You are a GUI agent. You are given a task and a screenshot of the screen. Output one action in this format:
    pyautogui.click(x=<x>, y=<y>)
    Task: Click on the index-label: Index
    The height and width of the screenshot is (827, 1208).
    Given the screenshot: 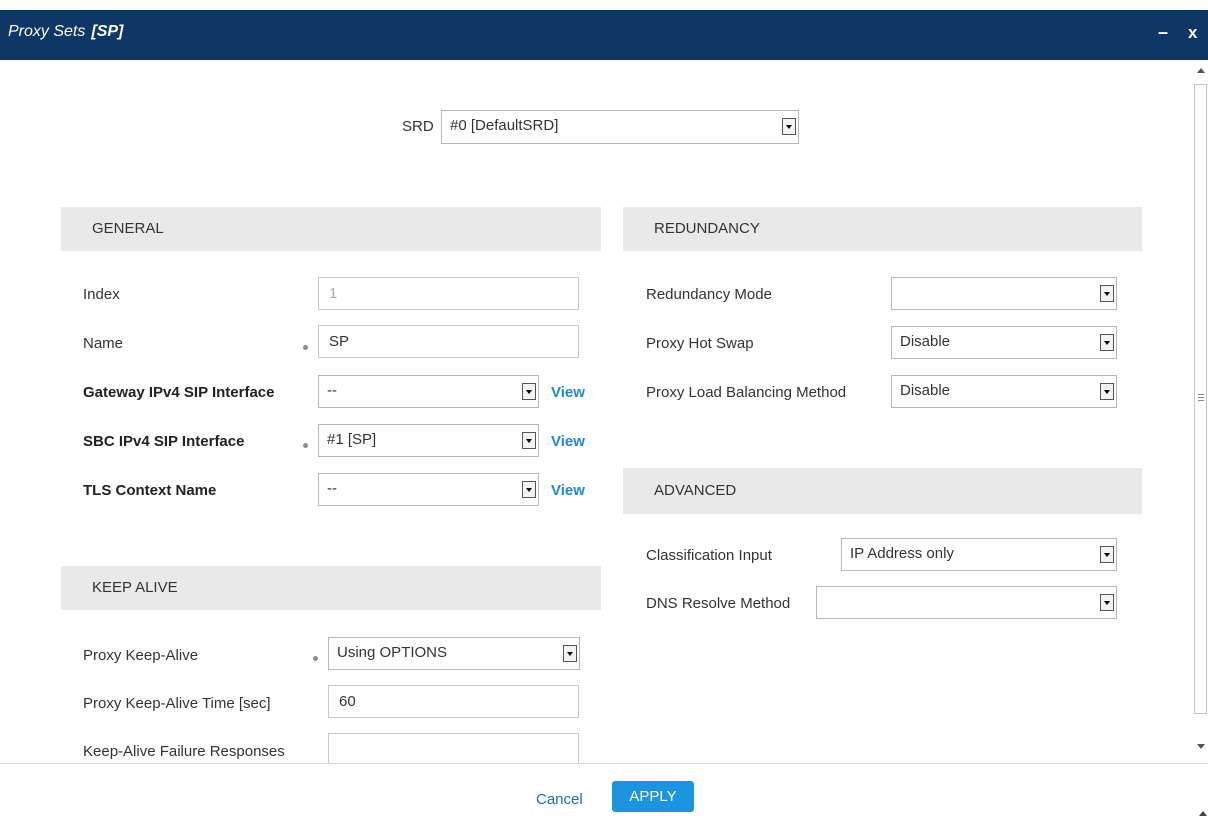 What is the action you would take?
    pyautogui.click(x=101, y=294)
    